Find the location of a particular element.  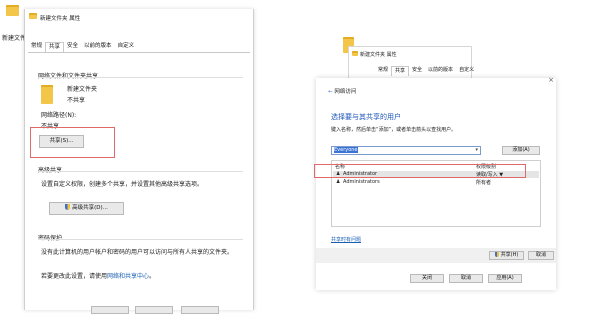

right-tab-bar: 常规 共享 安全 以前的版本 自定义 is located at coordinates (426, 71).